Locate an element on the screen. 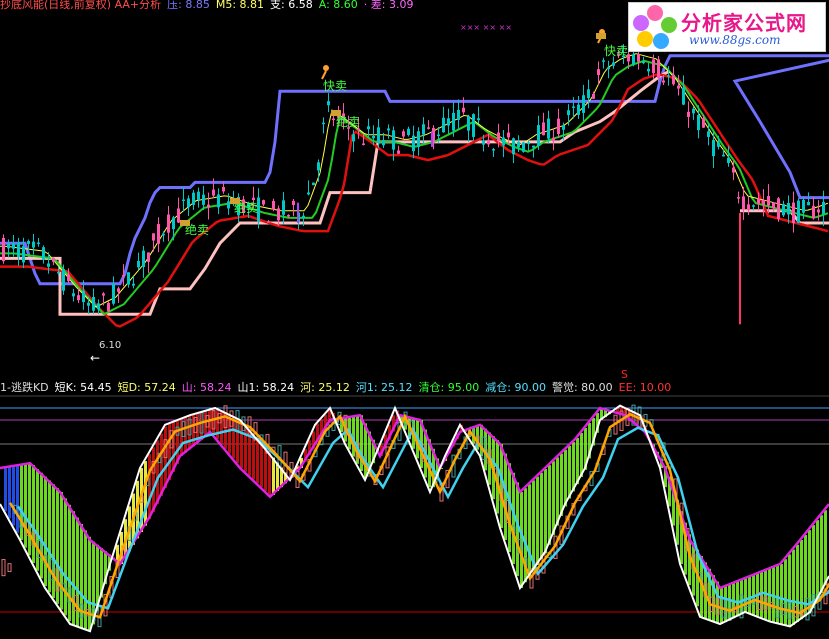 This screenshot has height=639, width=829. xmark-signal-row: ××× ×× ×× is located at coordinates (486, 27).